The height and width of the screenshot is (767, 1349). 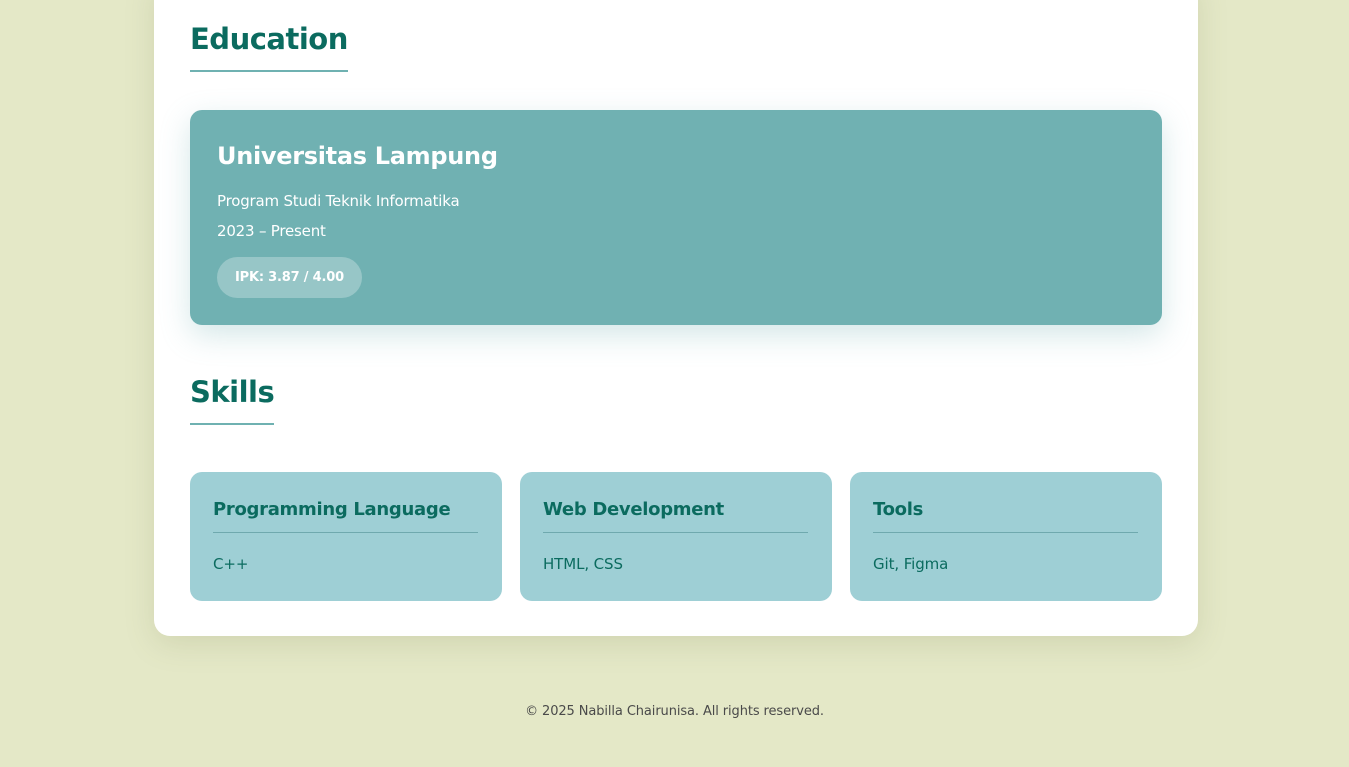 What do you see at coordinates (231, 564) in the screenshot?
I see `skill-card-items: C++` at bounding box center [231, 564].